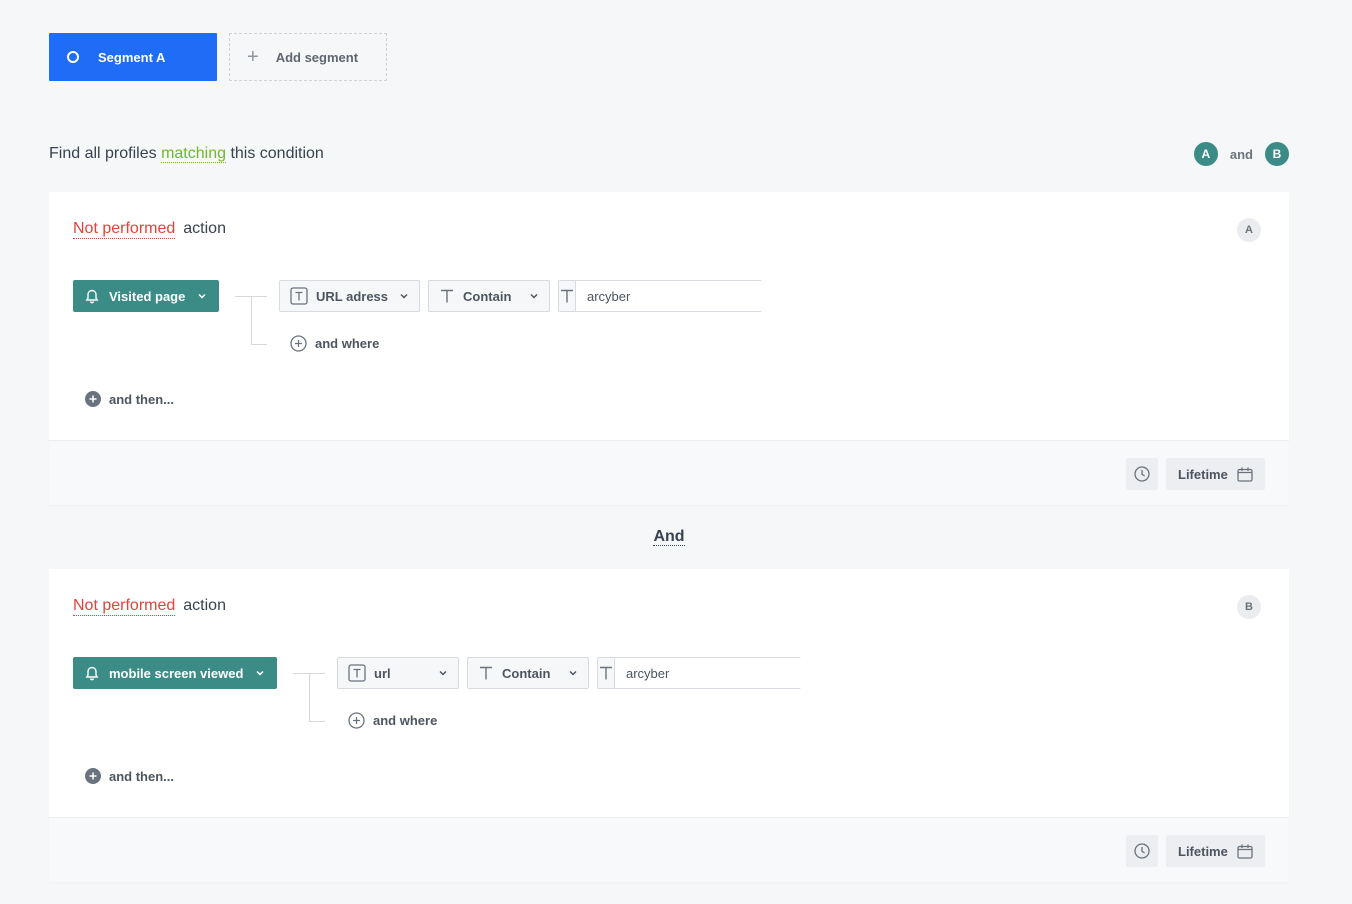 The width and height of the screenshot is (1352, 904). I want to click on filter-row: url Contain, so click(569, 673).